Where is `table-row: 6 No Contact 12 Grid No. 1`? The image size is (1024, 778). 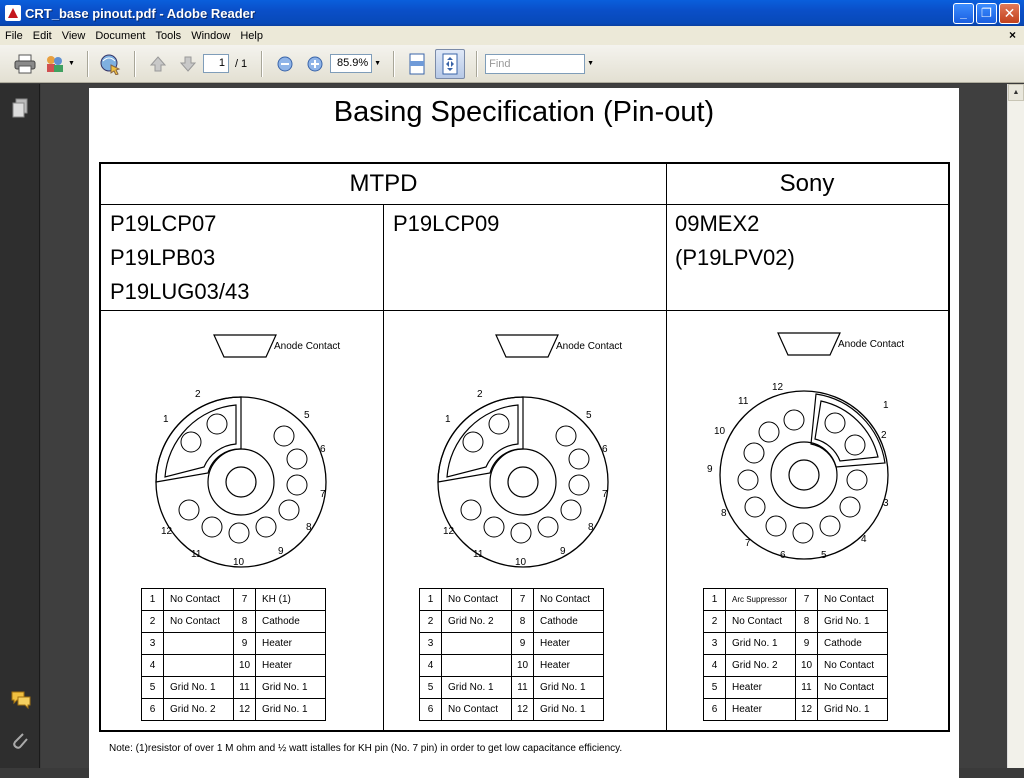
table-row: 6 No Contact 12 Grid No. 1 is located at coordinates (511, 709).